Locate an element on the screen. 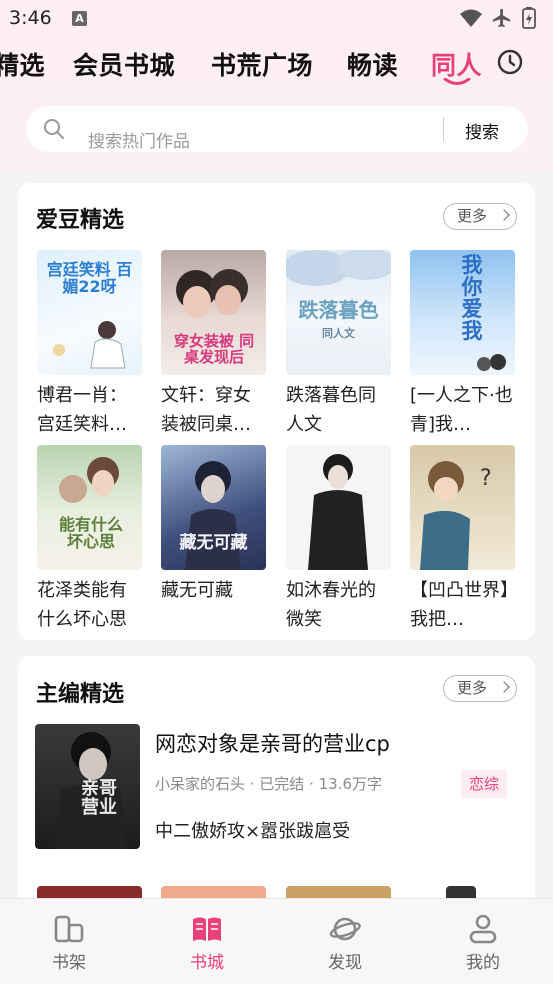 The image size is (553, 984). book-cover: 穿女装被 同桌发现后 is located at coordinates (213, 312).